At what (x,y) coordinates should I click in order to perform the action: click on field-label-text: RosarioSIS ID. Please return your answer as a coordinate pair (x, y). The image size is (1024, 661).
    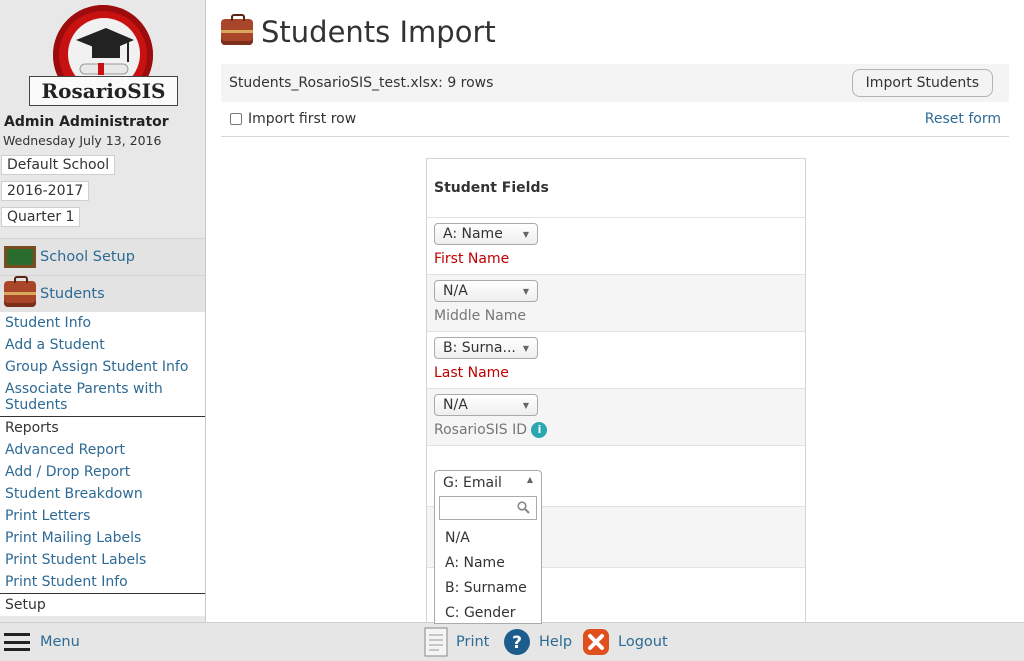
    Looking at the image, I should click on (481, 430).